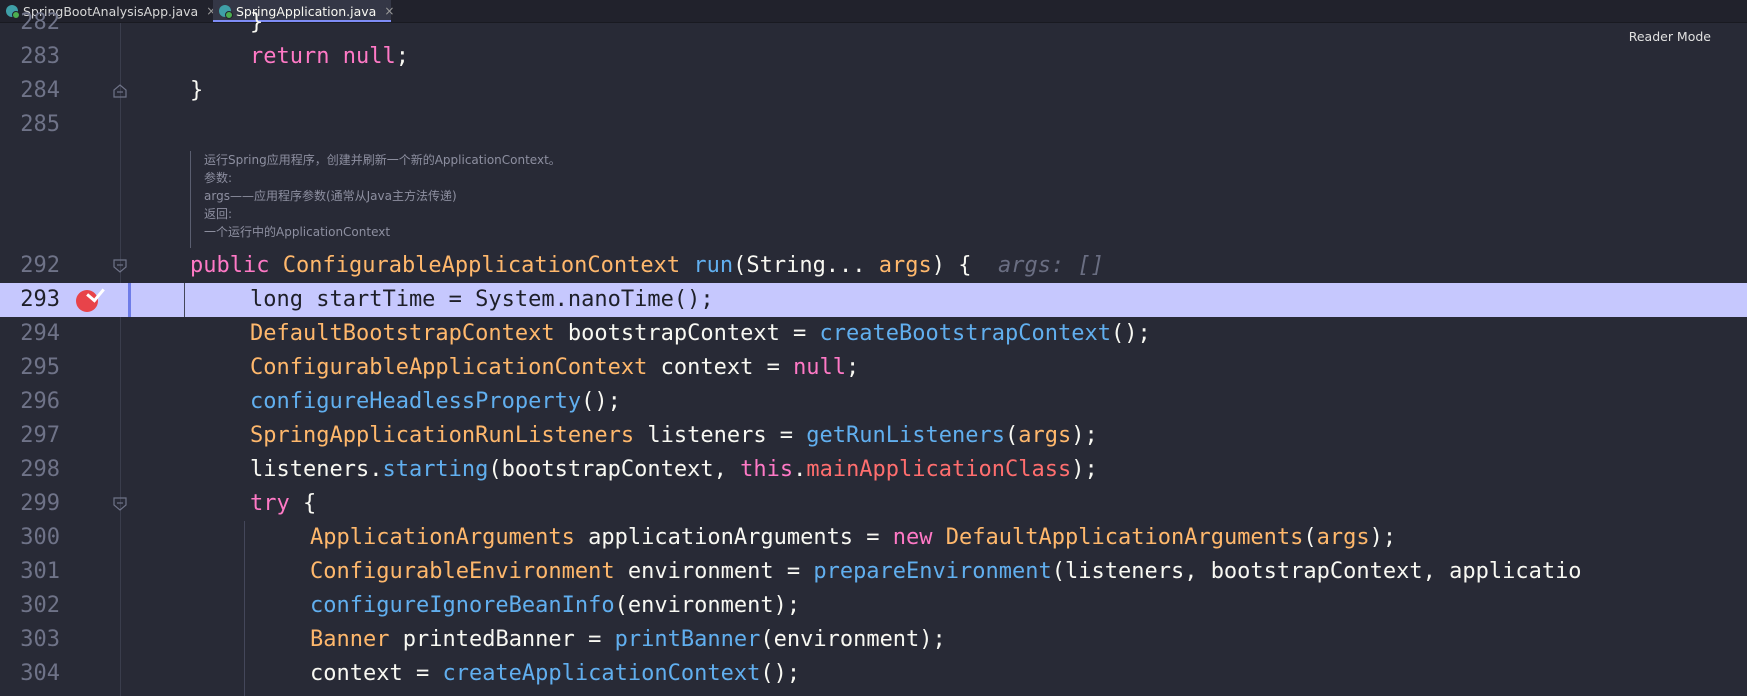 The image size is (1747, 696). I want to click on line-number: 294, so click(40, 333).